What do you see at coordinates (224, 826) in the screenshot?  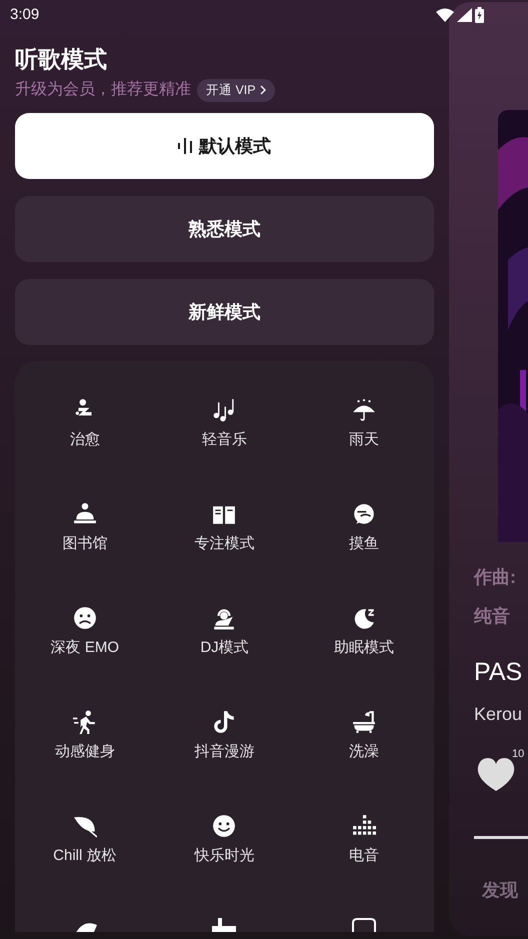 I see `smile-face-icon` at bounding box center [224, 826].